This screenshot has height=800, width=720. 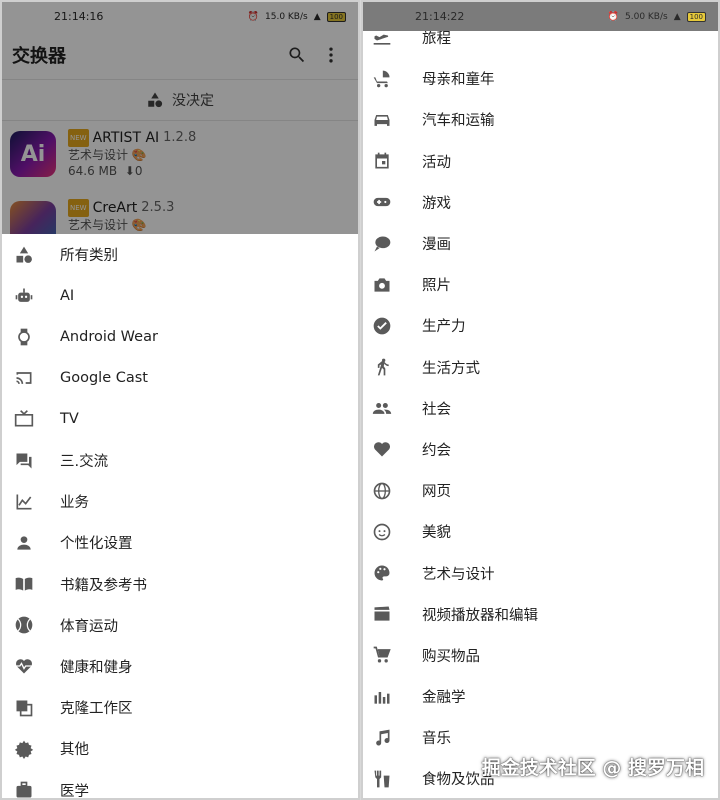 I want to click on app-bar: 交换器, so click(x=180, y=55).